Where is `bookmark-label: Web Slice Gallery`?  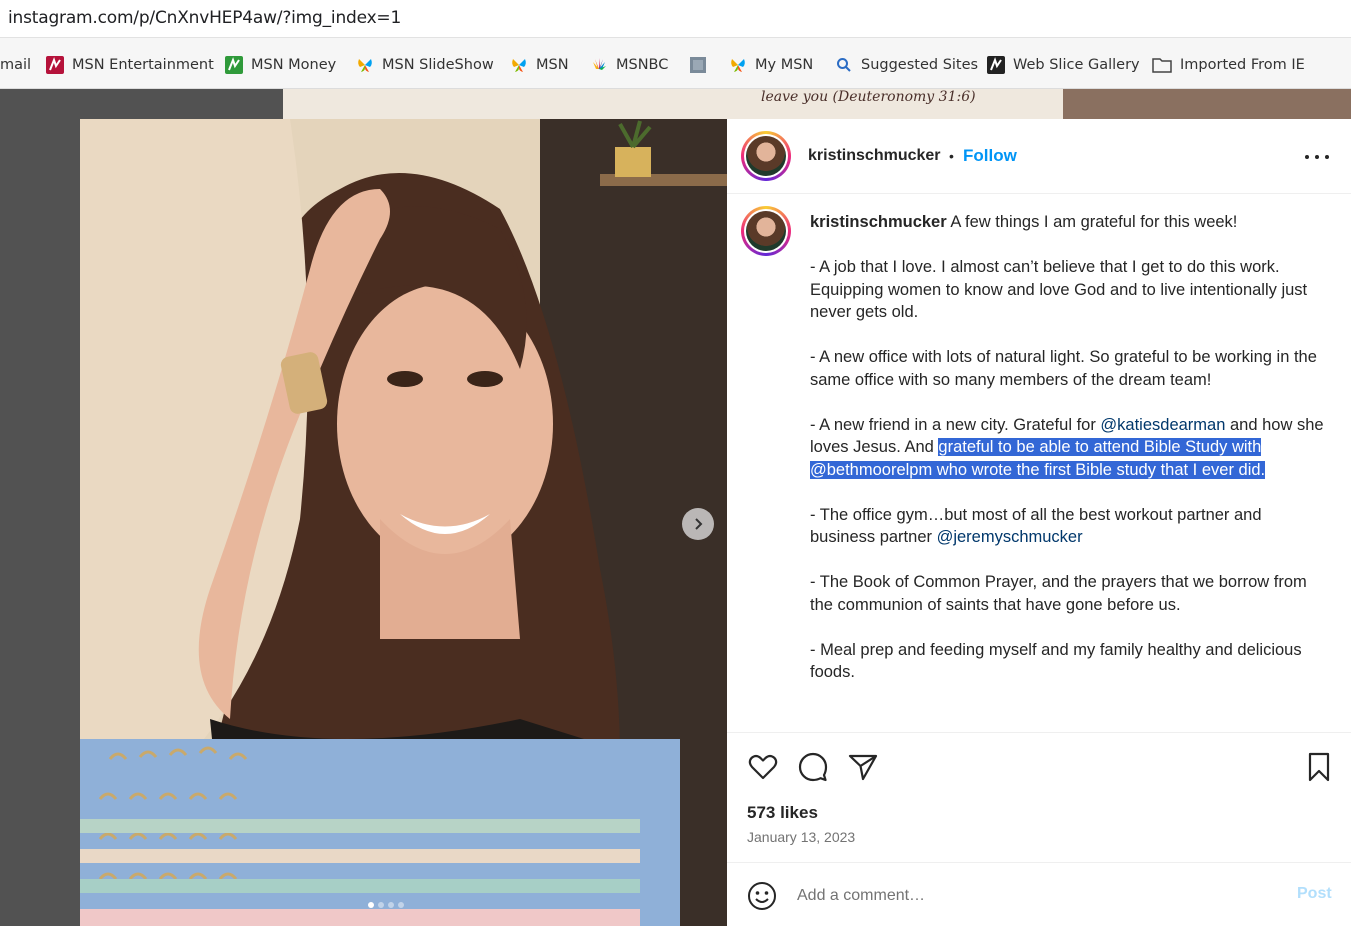
bookmark-label: Web Slice Gallery is located at coordinates (1076, 65).